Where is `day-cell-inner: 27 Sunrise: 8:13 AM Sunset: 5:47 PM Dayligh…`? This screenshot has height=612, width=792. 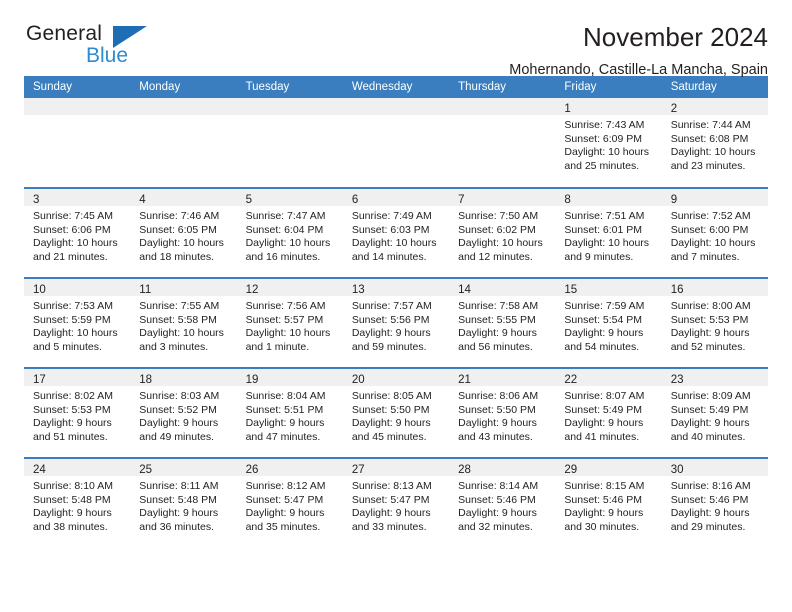
day-cell-inner: 27 Sunrise: 8:13 AM Sunset: 5:47 PM Dayligh… is located at coordinates (396, 503).